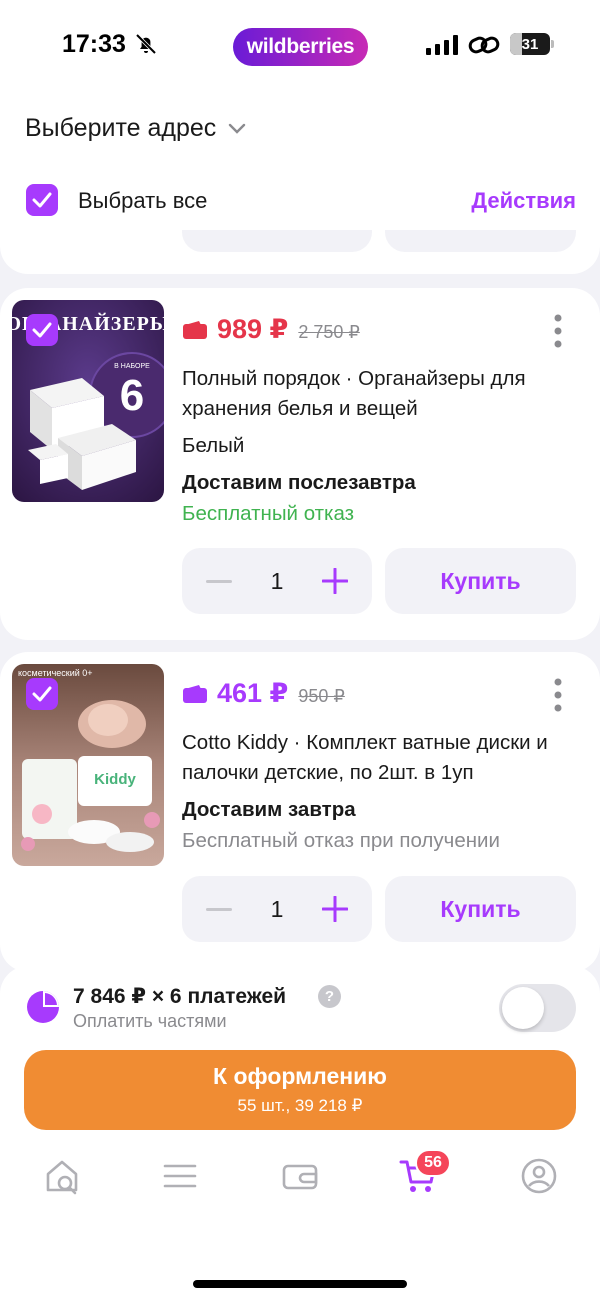 This screenshot has height=1300, width=600. I want to click on delivery-info: Доставим завтра, so click(269, 809).